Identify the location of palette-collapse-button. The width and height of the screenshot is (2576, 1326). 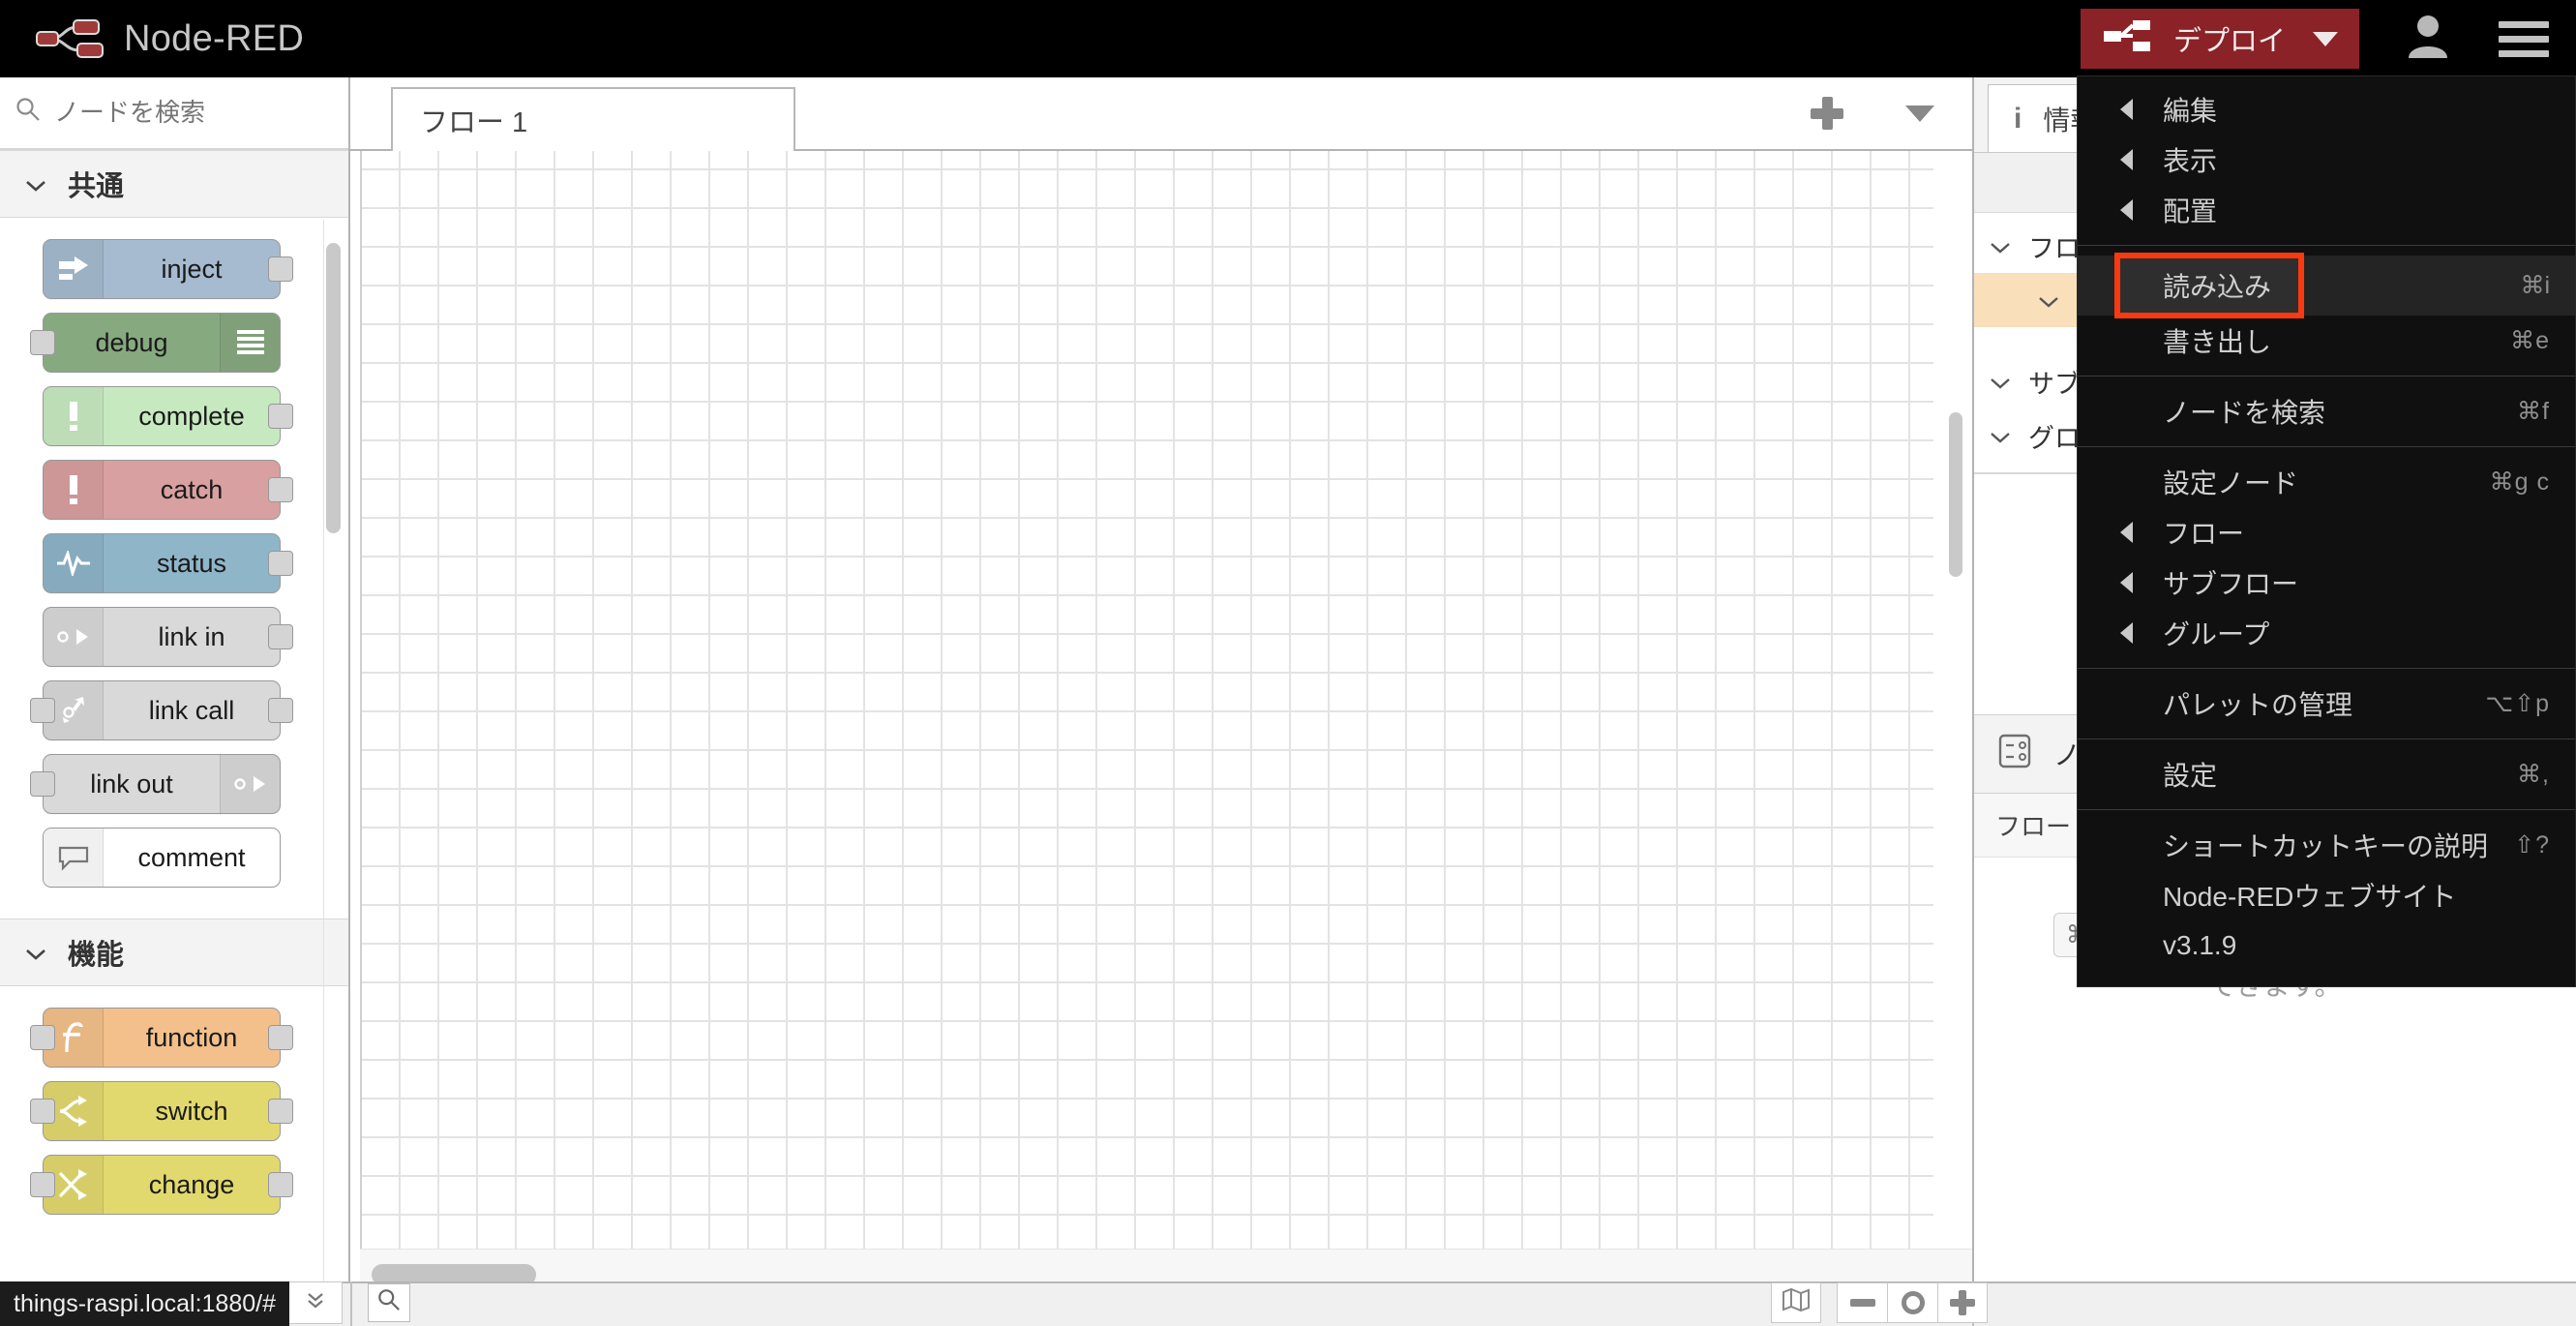
(315, 1303).